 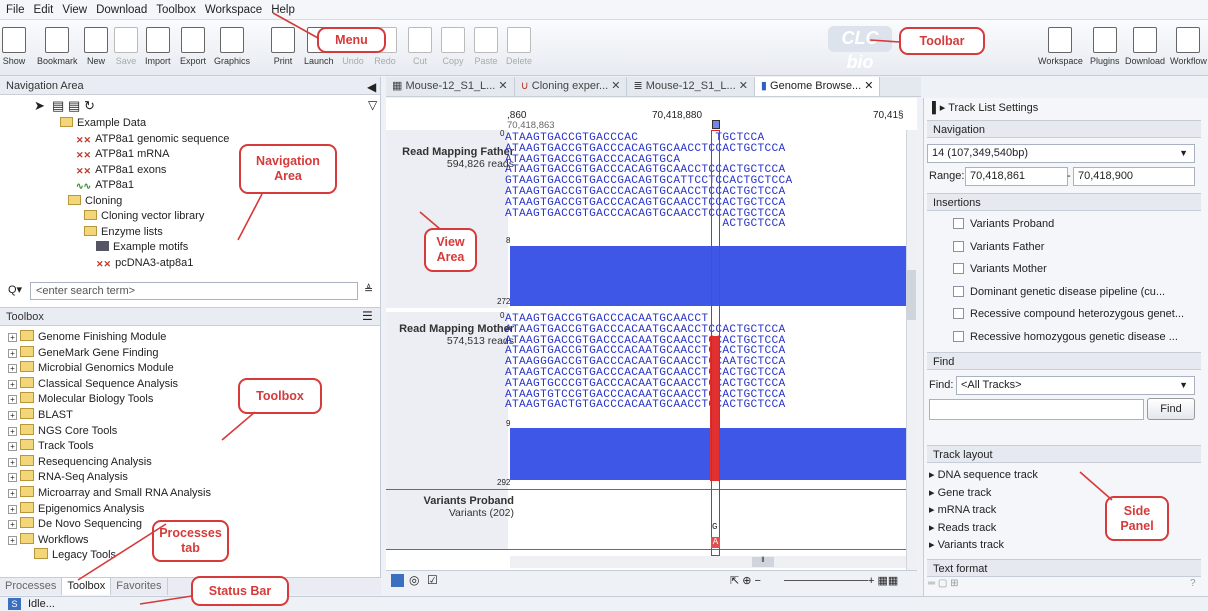 What do you see at coordinates (194, 291) in the screenshot?
I see `navigation-search-input: <enter search term>` at bounding box center [194, 291].